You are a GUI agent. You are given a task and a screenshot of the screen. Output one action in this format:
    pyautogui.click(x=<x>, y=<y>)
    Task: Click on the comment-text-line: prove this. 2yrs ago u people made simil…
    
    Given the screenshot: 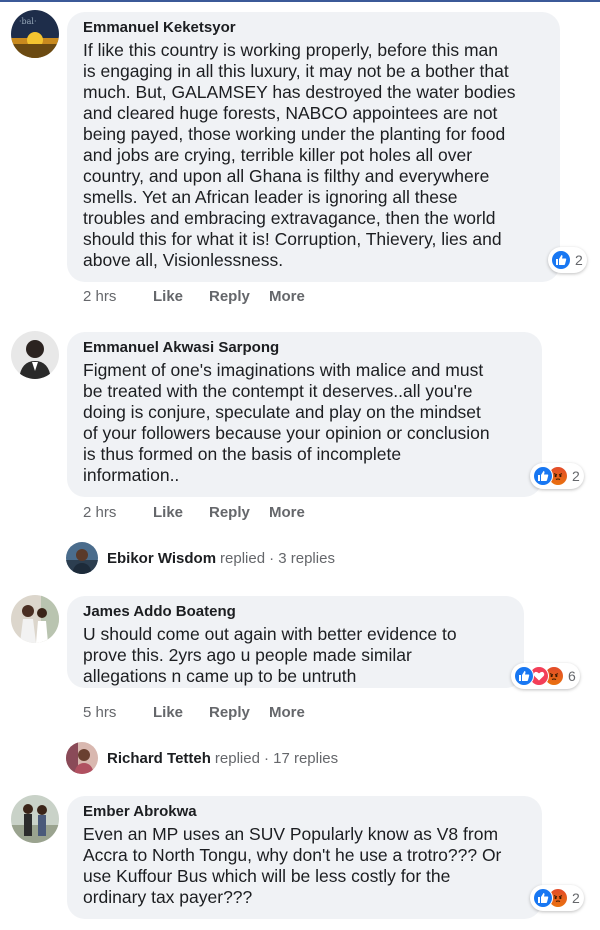 What is the action you would take?
    pyautogui.click(x=247, y=655)
    